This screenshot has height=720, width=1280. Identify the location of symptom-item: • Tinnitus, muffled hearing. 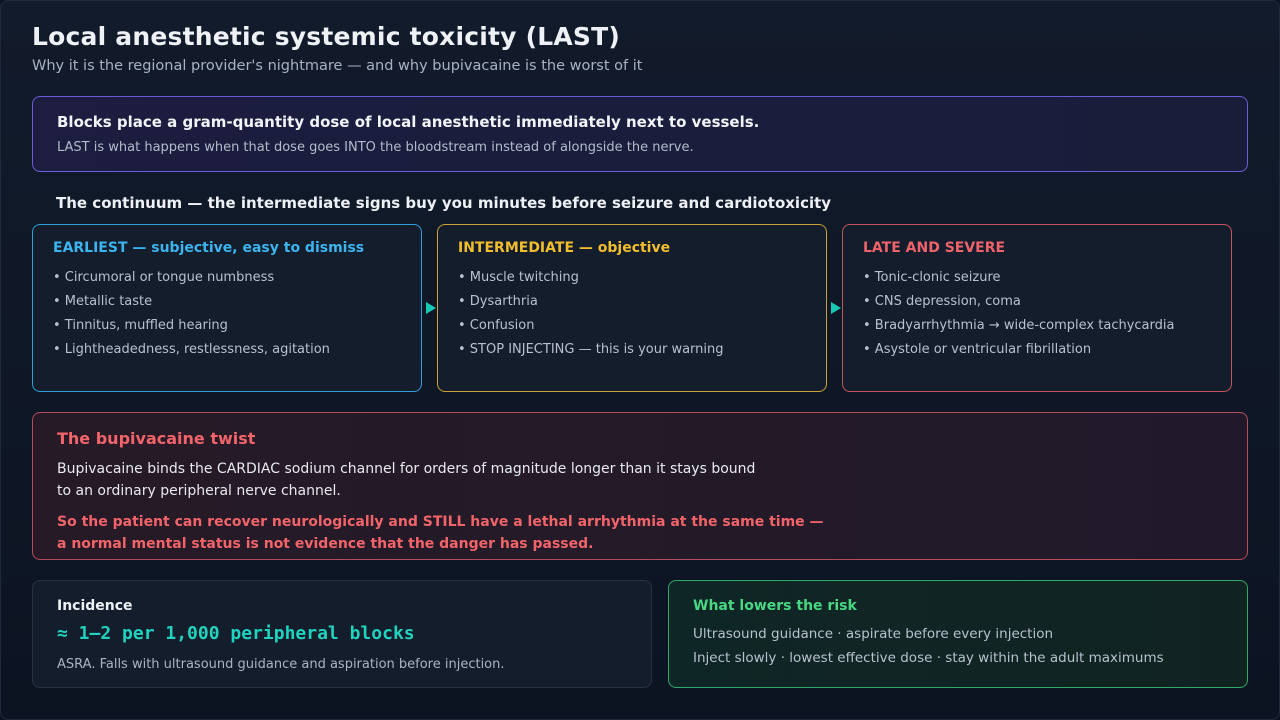
(140, 325).